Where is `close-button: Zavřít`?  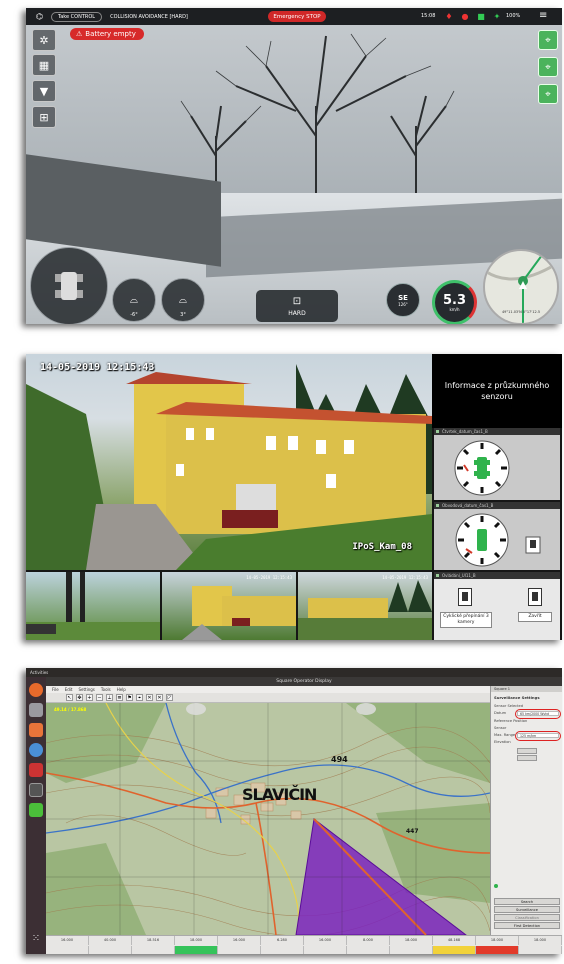
close-button: Zavřít is located at coordinates (535, 617).